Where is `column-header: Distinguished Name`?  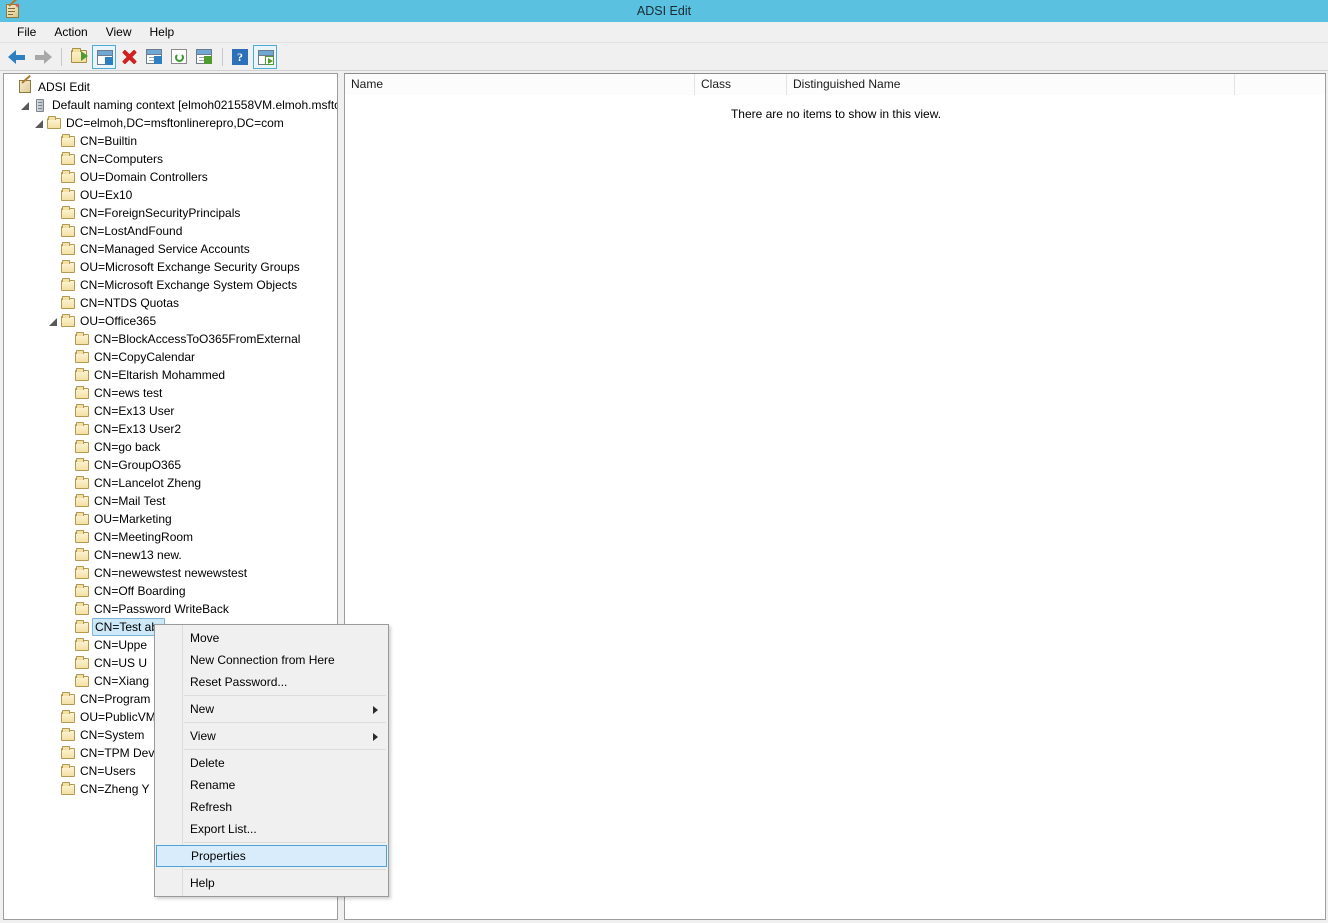 column-header: Distinguished Name is located at coordinates (1011, 84).